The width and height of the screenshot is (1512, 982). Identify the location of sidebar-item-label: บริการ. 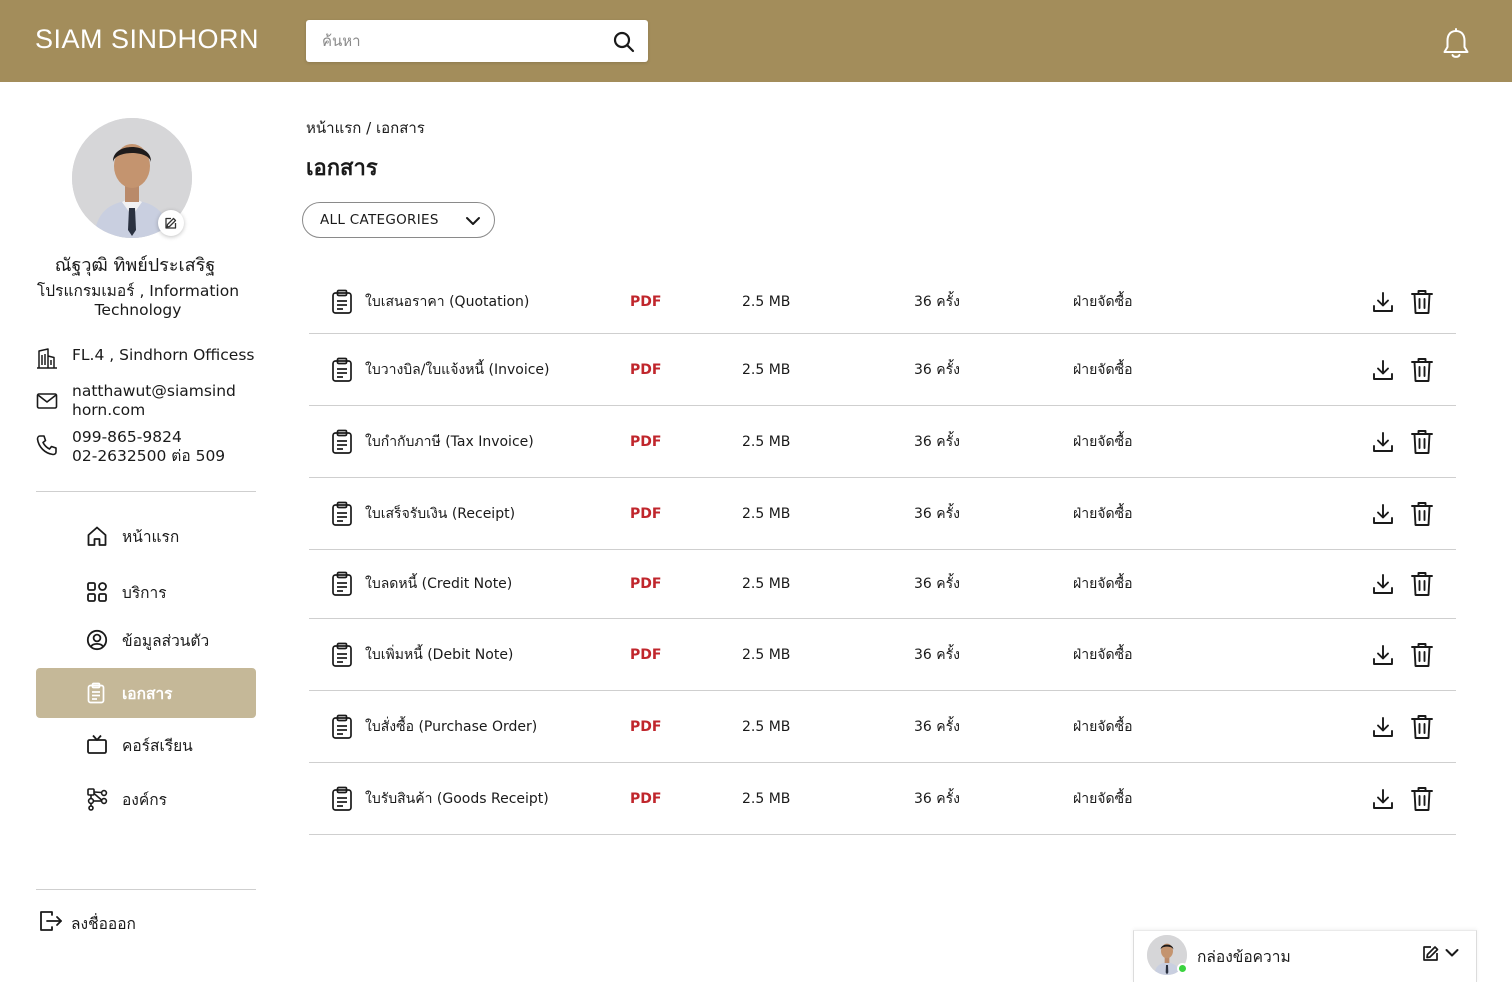
(144, 592).